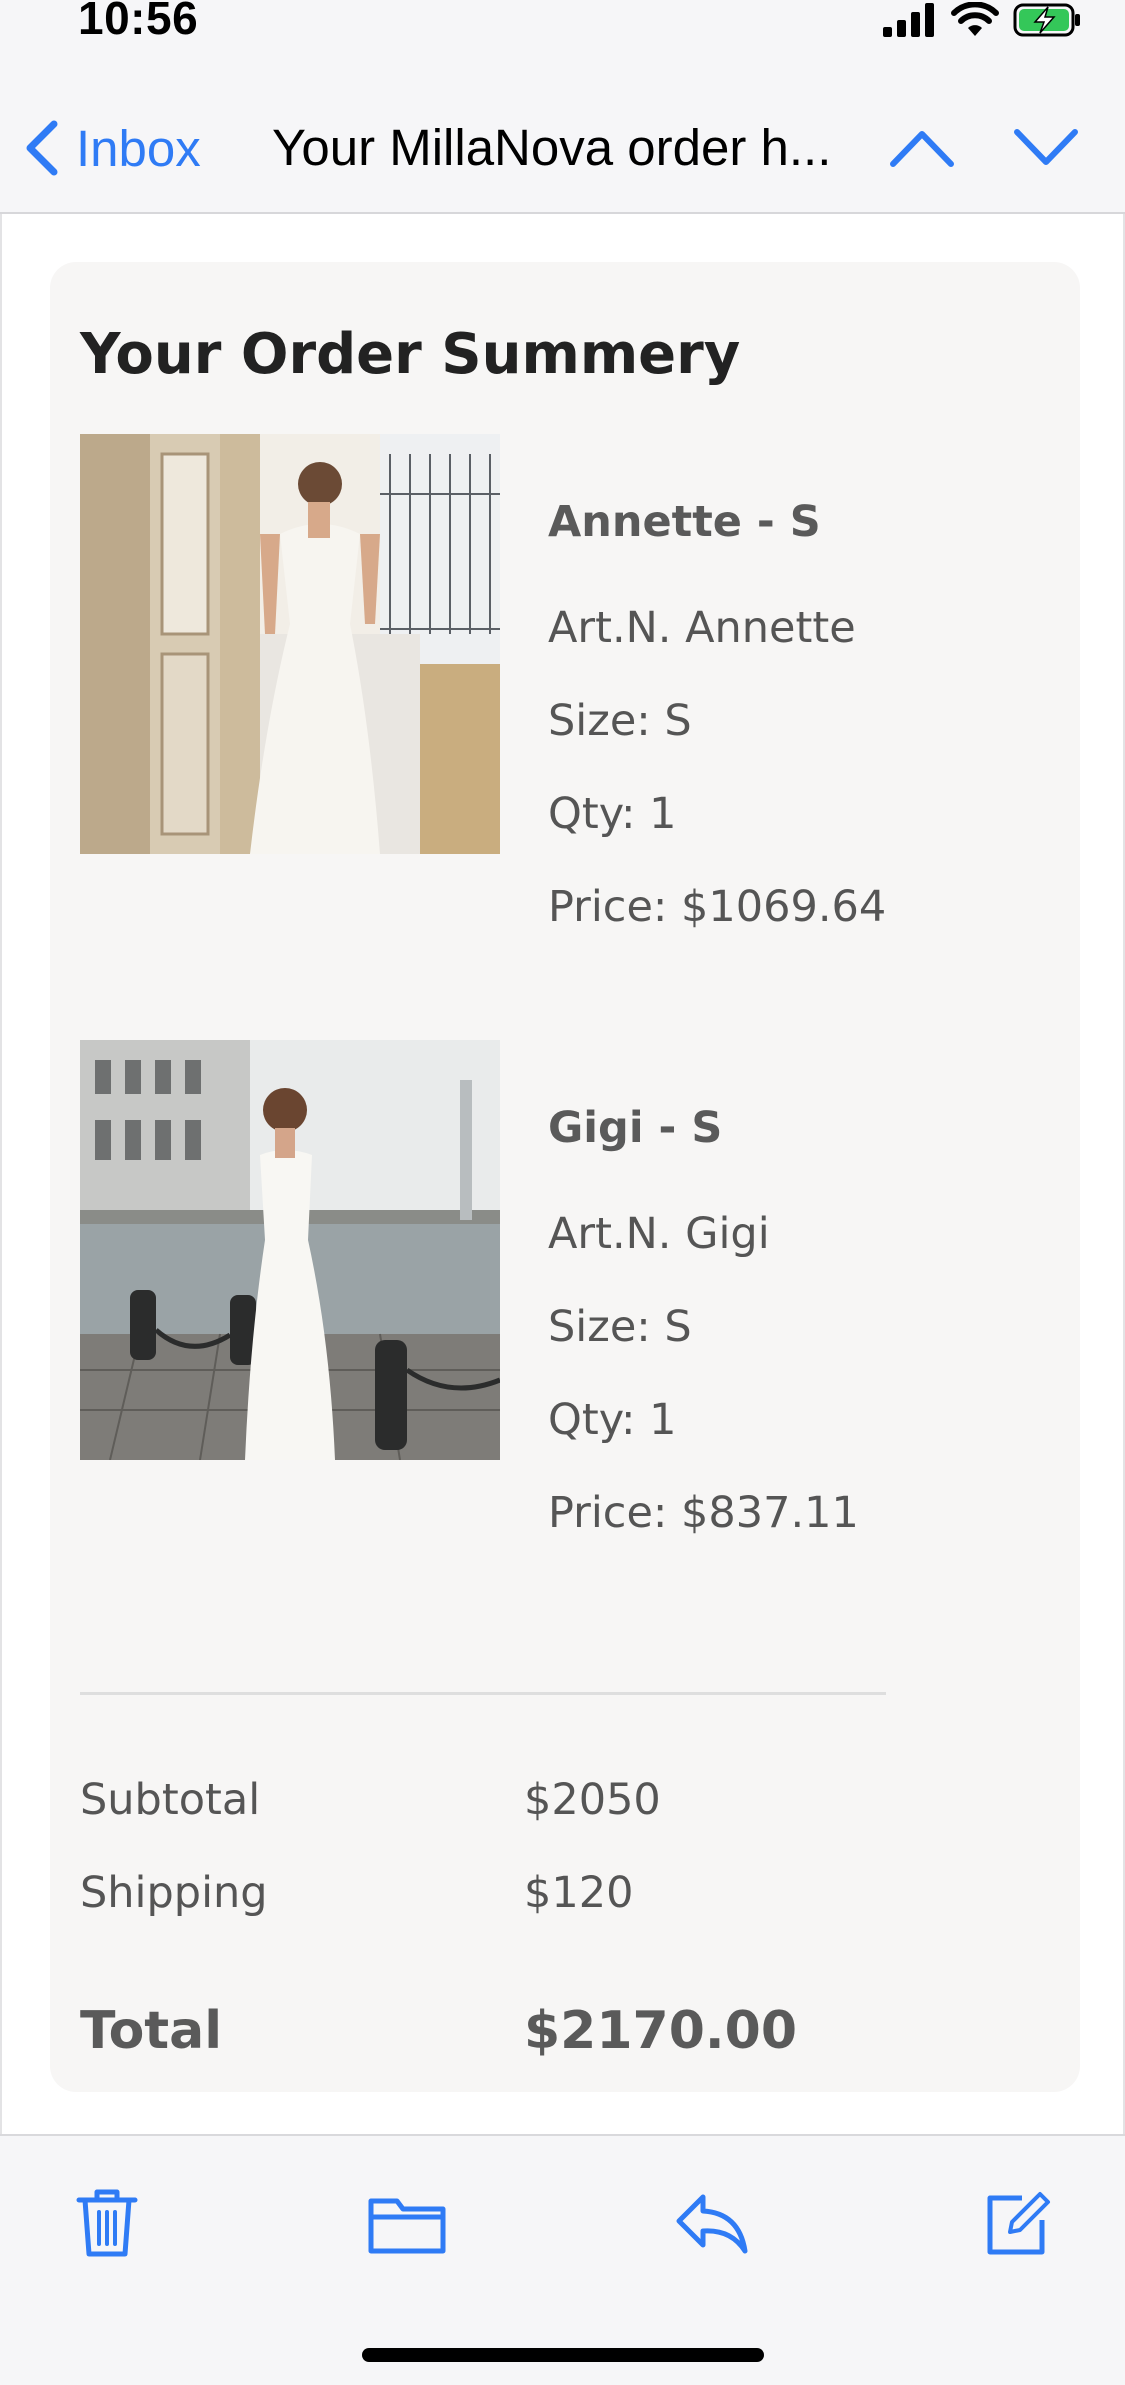 This screenshot has width=1125, height=2385. Describe the element at coordinates (908, 20) in the screenshot. I see `signal-icon` at that location.